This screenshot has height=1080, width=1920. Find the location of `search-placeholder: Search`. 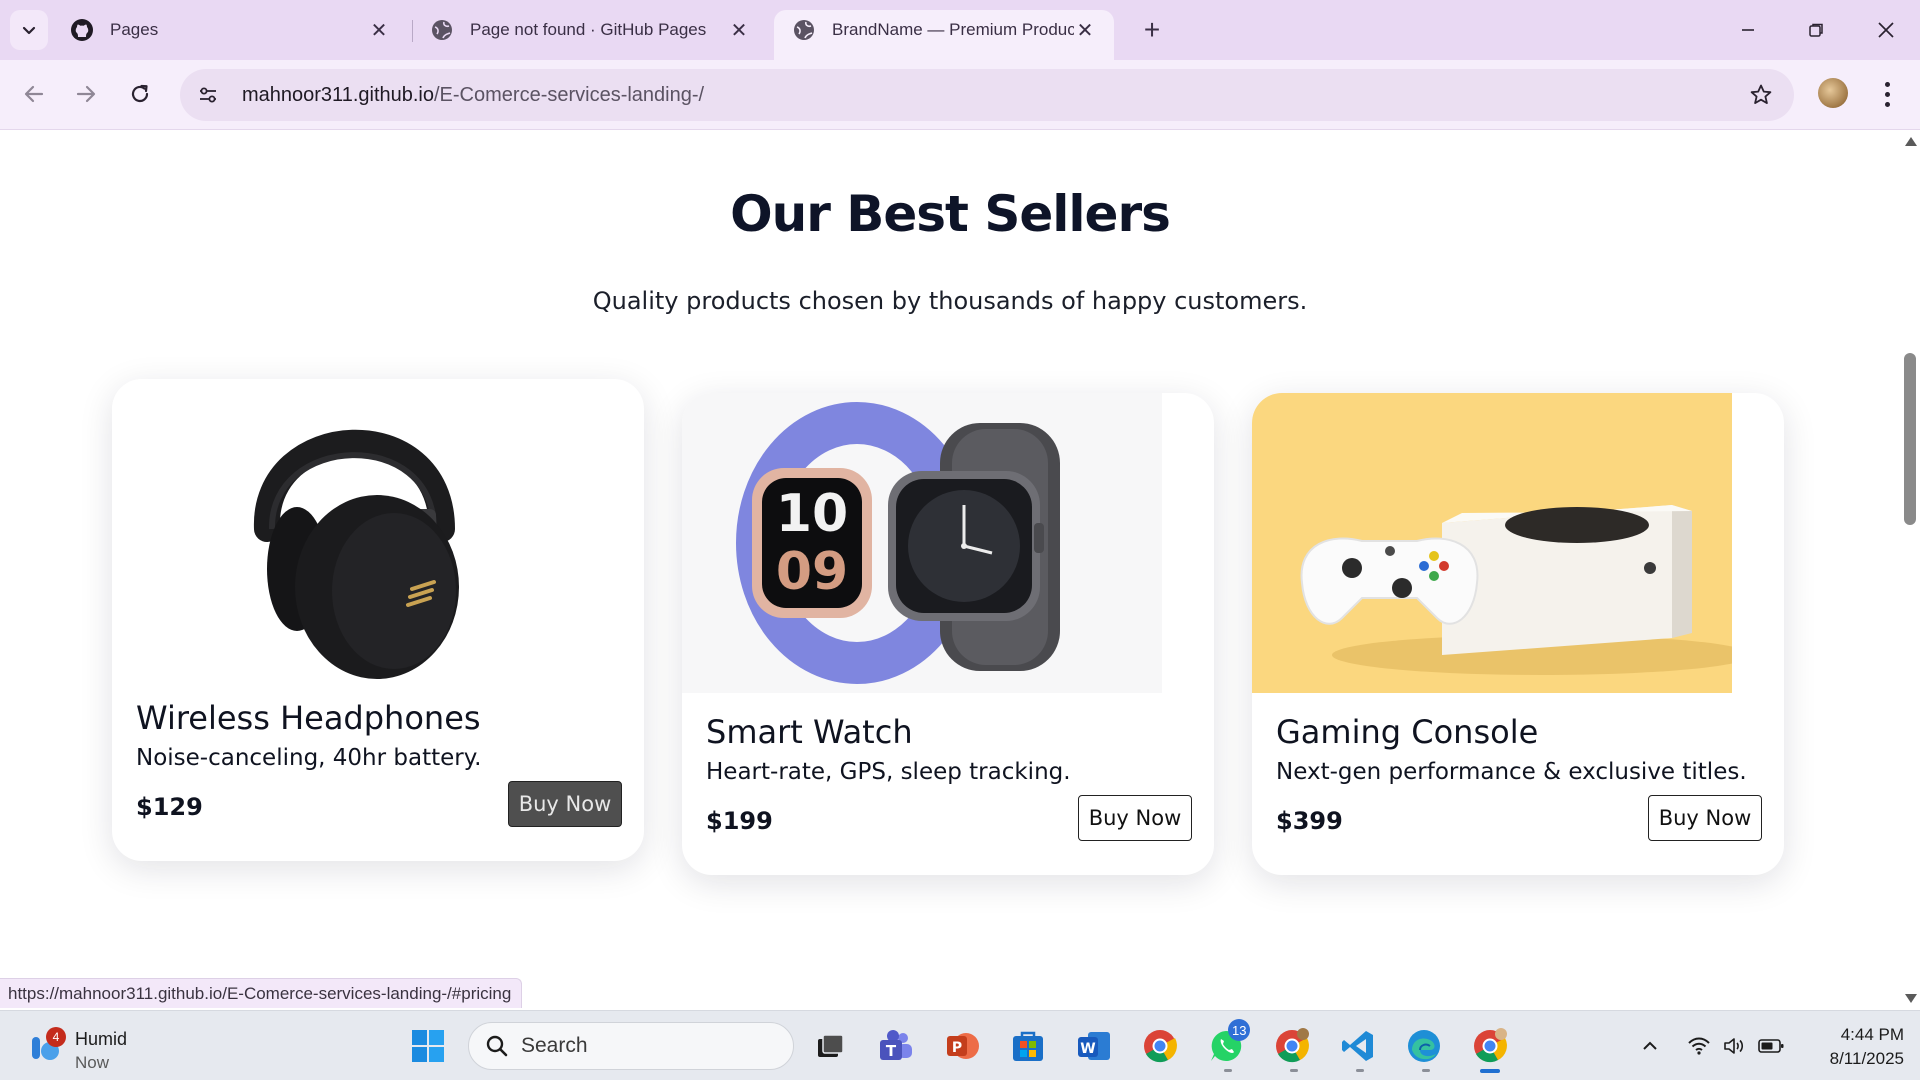

search-placeholder: Search is located at coordinates (554, 1045).